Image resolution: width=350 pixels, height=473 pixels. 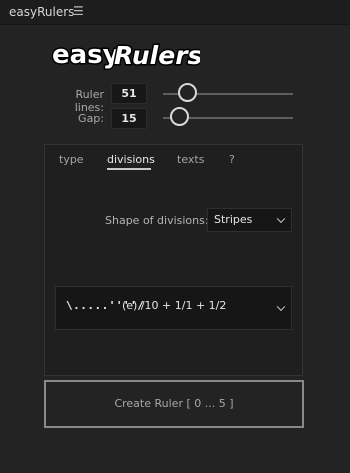 I want to click on svg-text: Rulers, so click(x=157, y=55).